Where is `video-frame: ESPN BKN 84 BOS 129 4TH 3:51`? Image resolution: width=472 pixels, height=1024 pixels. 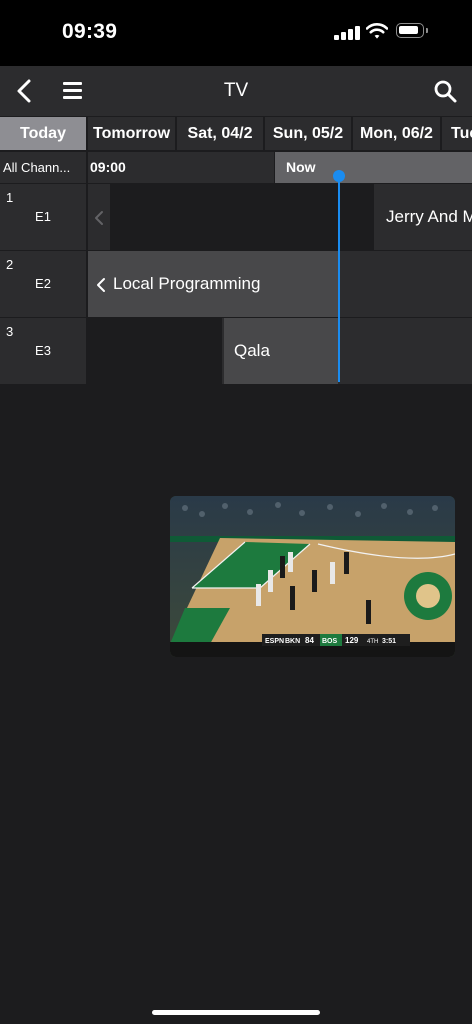 video-frame: ESPN BKN 84 BOS 129 4TH 3:51 is located at coordinates (312, 576).